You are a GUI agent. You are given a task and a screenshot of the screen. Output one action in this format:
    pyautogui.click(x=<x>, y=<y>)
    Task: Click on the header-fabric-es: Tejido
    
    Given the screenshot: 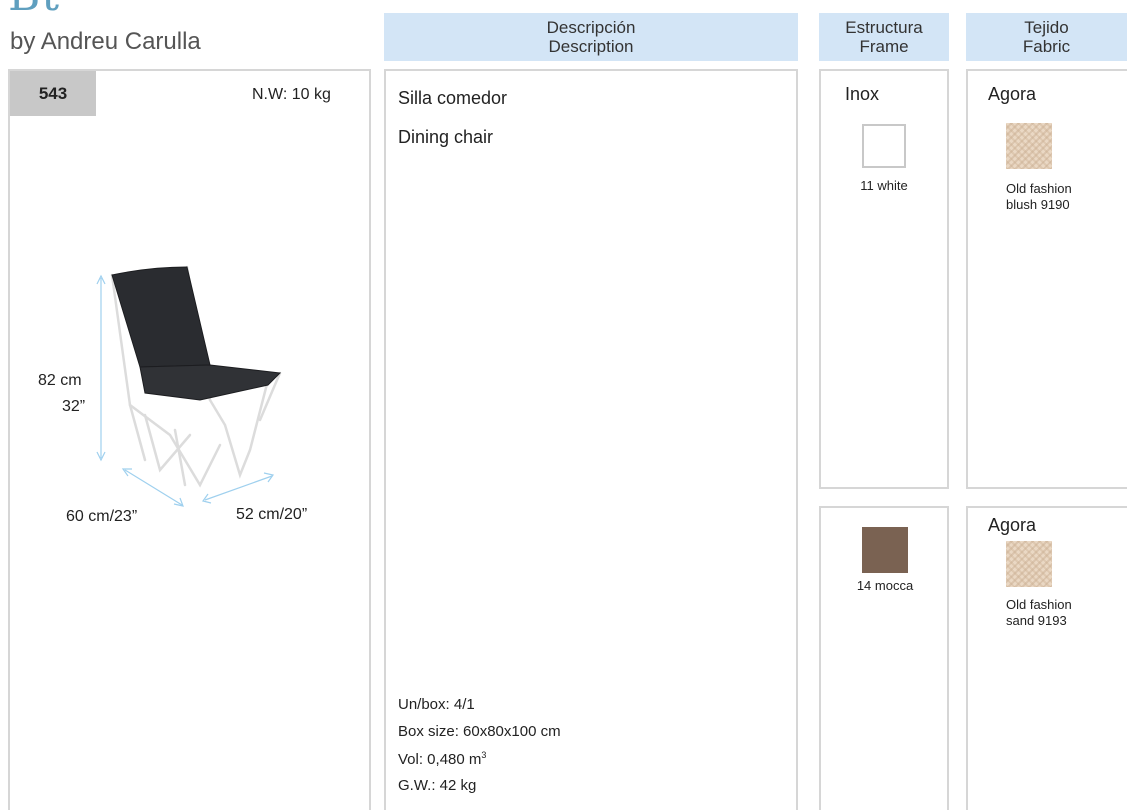 What is the action you would take?
    pyautogui.click(x=1046, y=27)
    